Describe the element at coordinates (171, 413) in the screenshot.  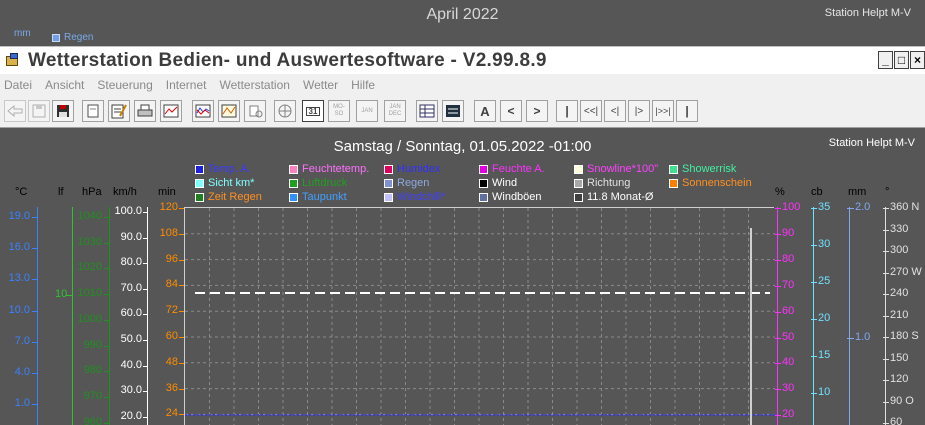
I see `min-tick-label: 24` at that location.